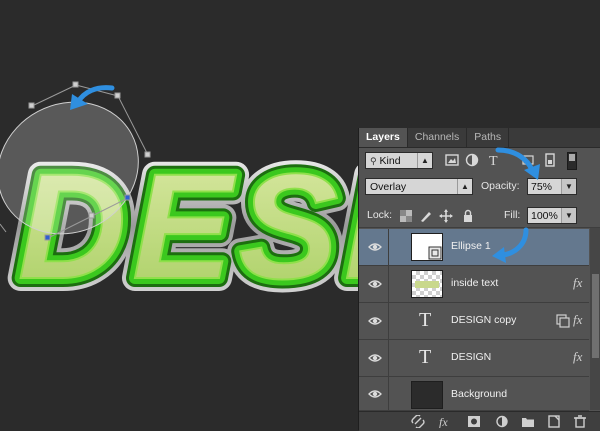  What do you see at coordinates (479, 394) in the screenshot?
I see `layer-name: Background` at bounding box center [479, 394].